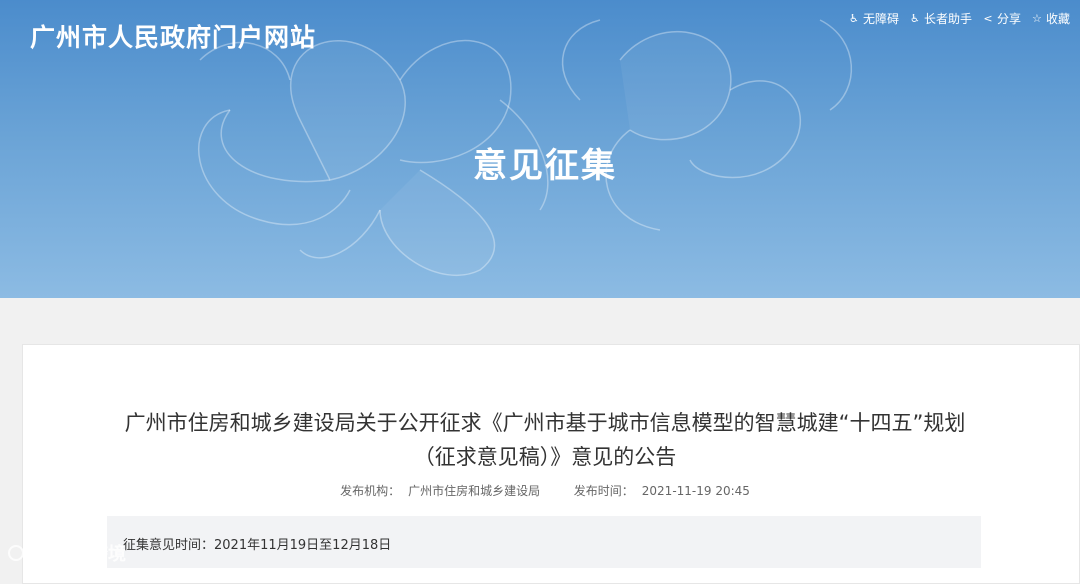  Describe the element at coordinates (1057, 19) in the screenshot. I see `favorite-label: 收藏` at that location.